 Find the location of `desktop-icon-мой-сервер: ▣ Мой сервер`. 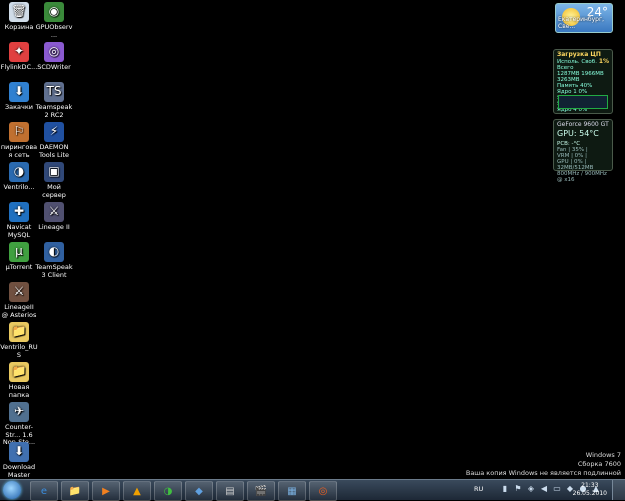

desktop-icon-мой-сервер: ▣ Мой сервер is located at coordinates (54, 180).